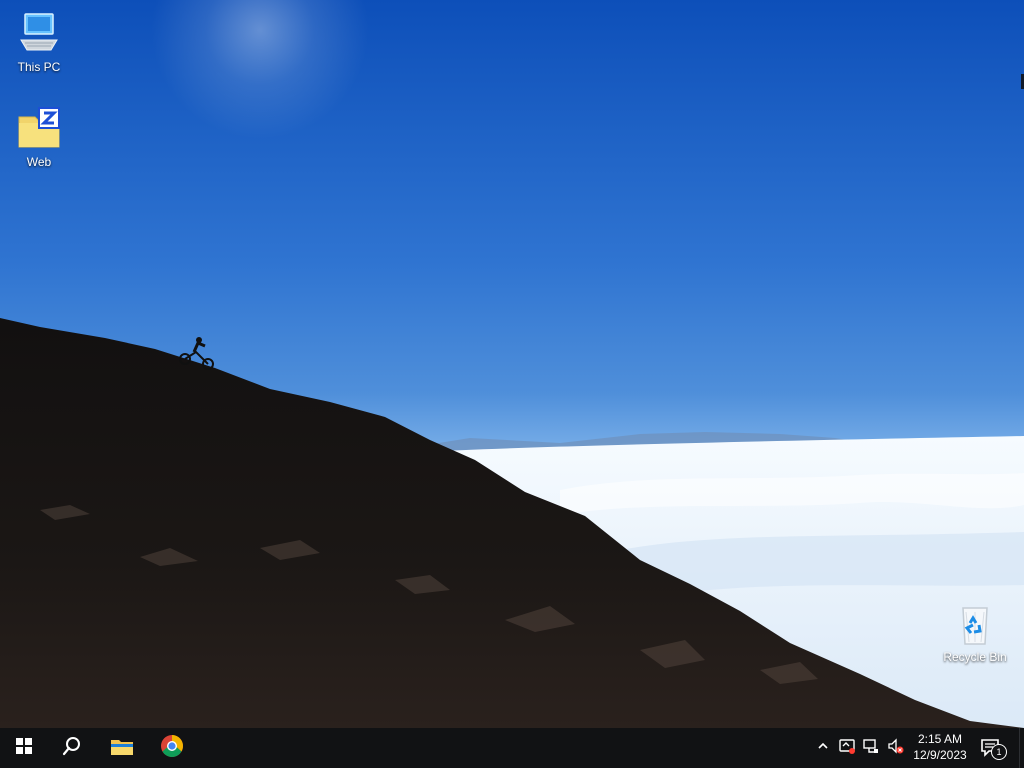 The width and height of the screenshot is (1024, 768). I want to click on notification-count: 1, so click(999, 752).